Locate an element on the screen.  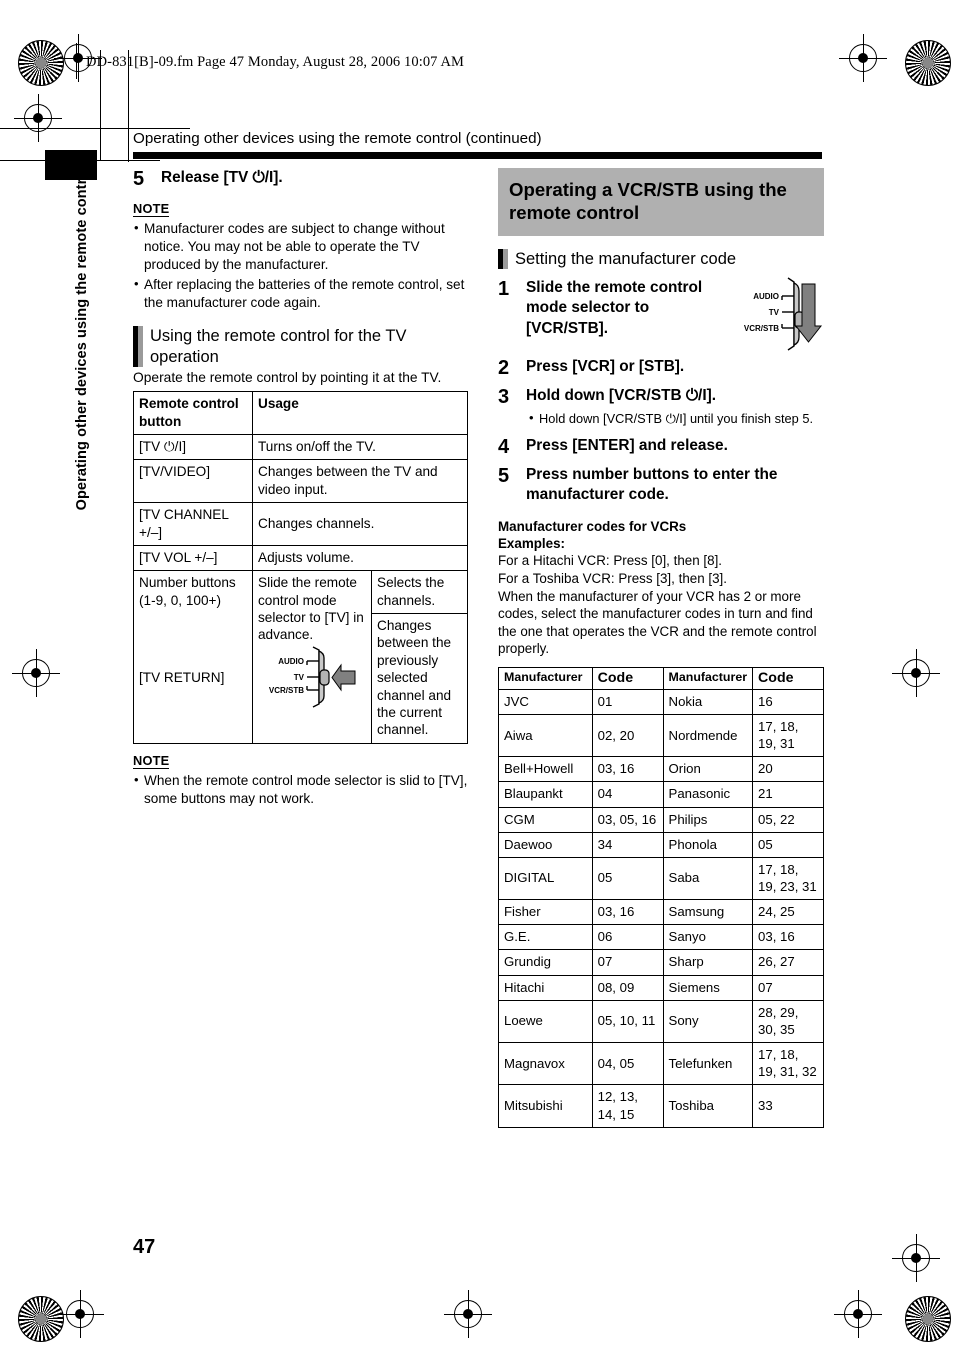
table-row: Hitachi 08, 09 Siemens 07 is located at coordinates (661, 987).